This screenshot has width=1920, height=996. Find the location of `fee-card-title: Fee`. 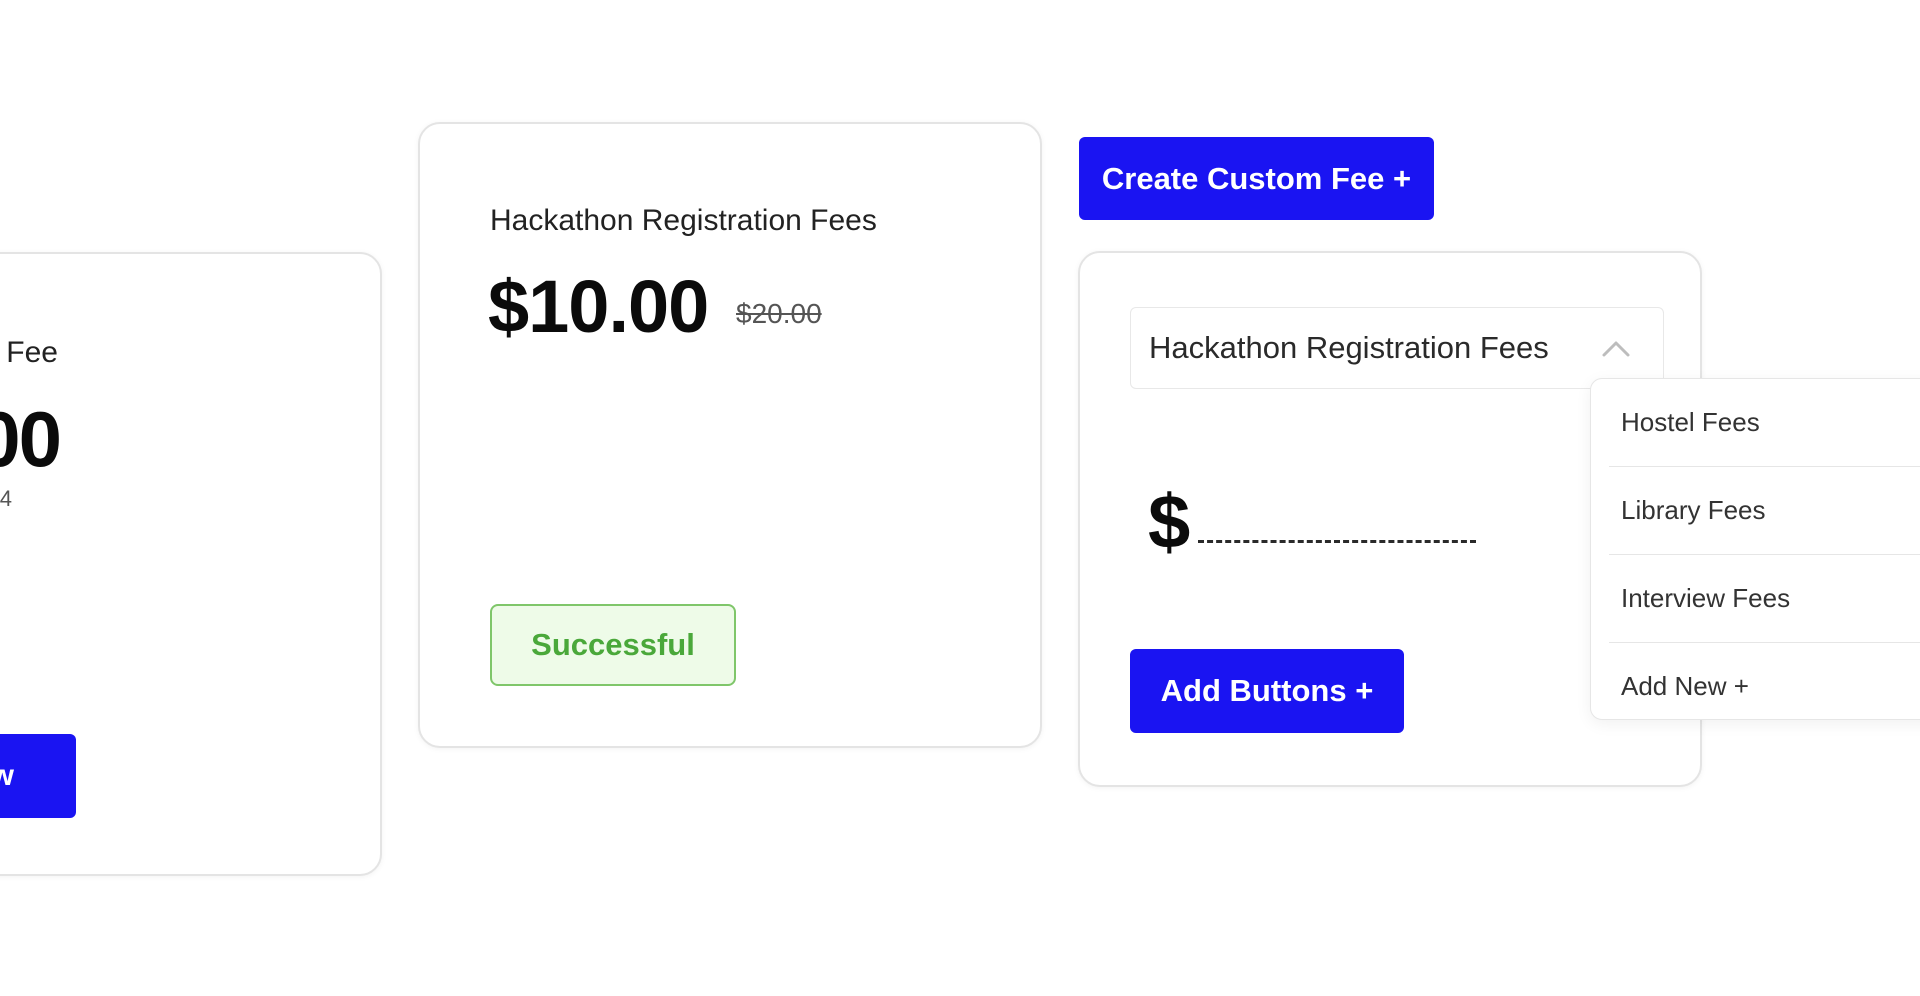

fee-card-title: Fee is located at coordinates (32, 352).